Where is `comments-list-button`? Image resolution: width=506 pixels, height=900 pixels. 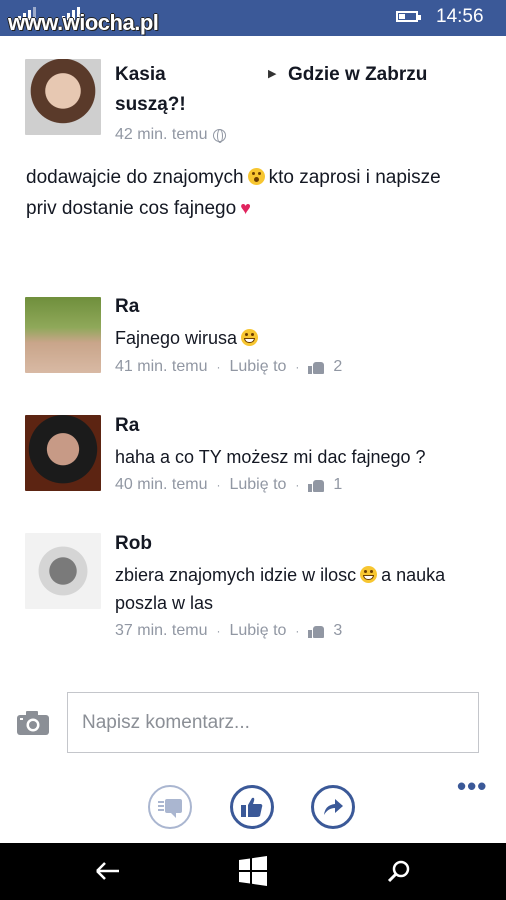 comments-list-button is located at coordinates (170, 807).